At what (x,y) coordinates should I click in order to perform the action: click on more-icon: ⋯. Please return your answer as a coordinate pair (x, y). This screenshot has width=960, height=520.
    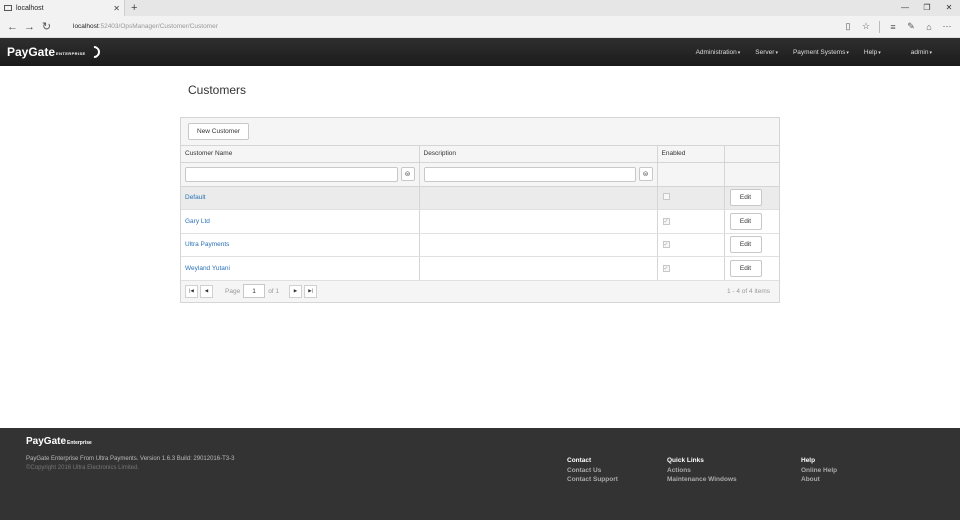
    Looking at the image, I should click on (947, 26).